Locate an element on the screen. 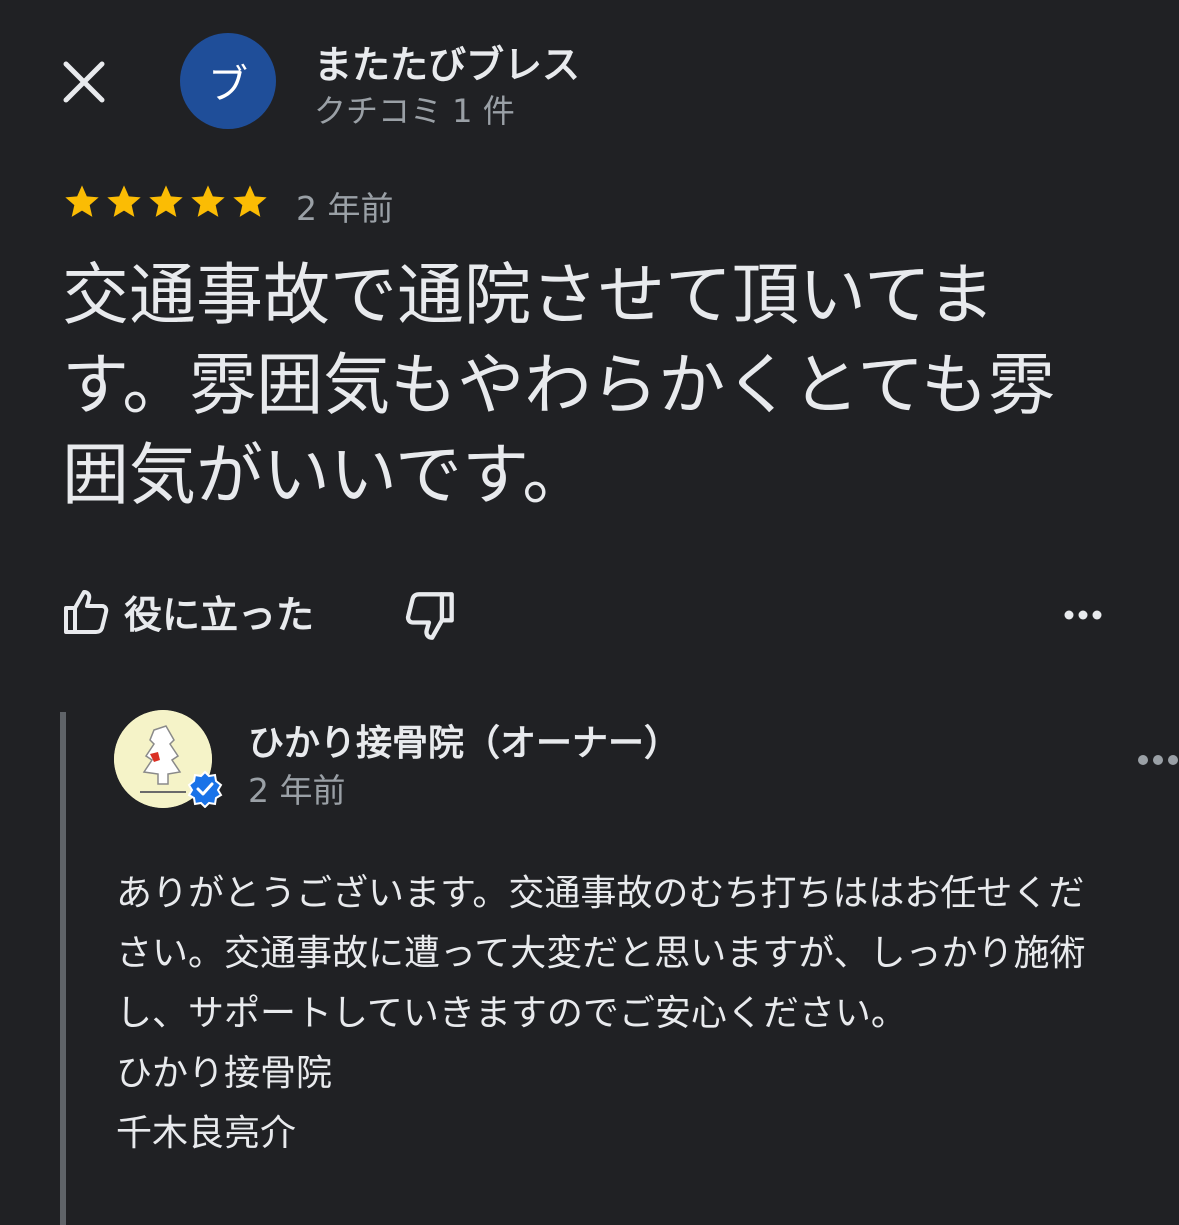  reply-time: 2 年前 is located at coordinates (297, 790).